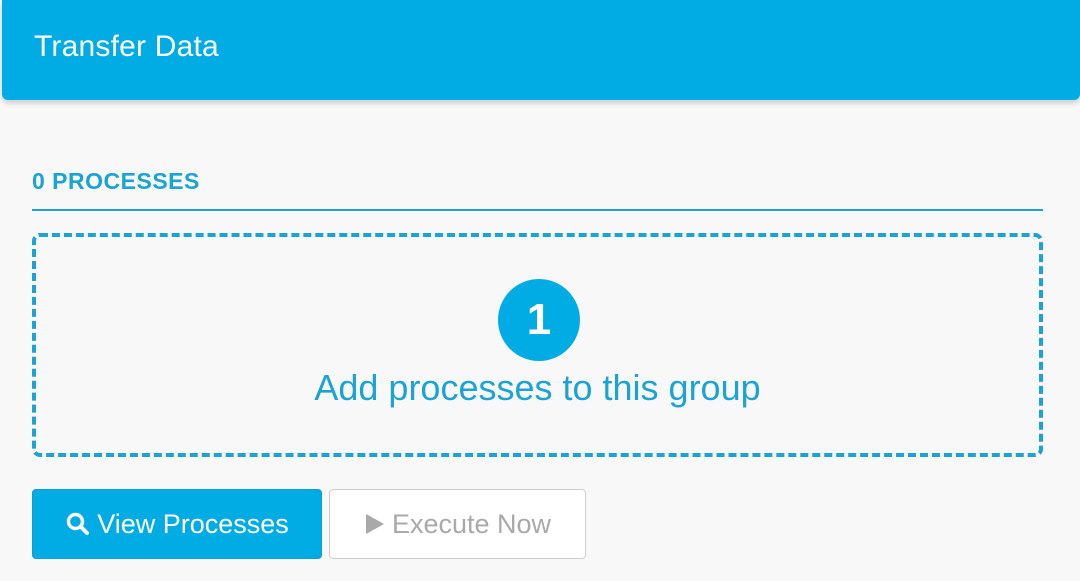  I want to click on view-processes-button: View Processes, so click(177, 524).